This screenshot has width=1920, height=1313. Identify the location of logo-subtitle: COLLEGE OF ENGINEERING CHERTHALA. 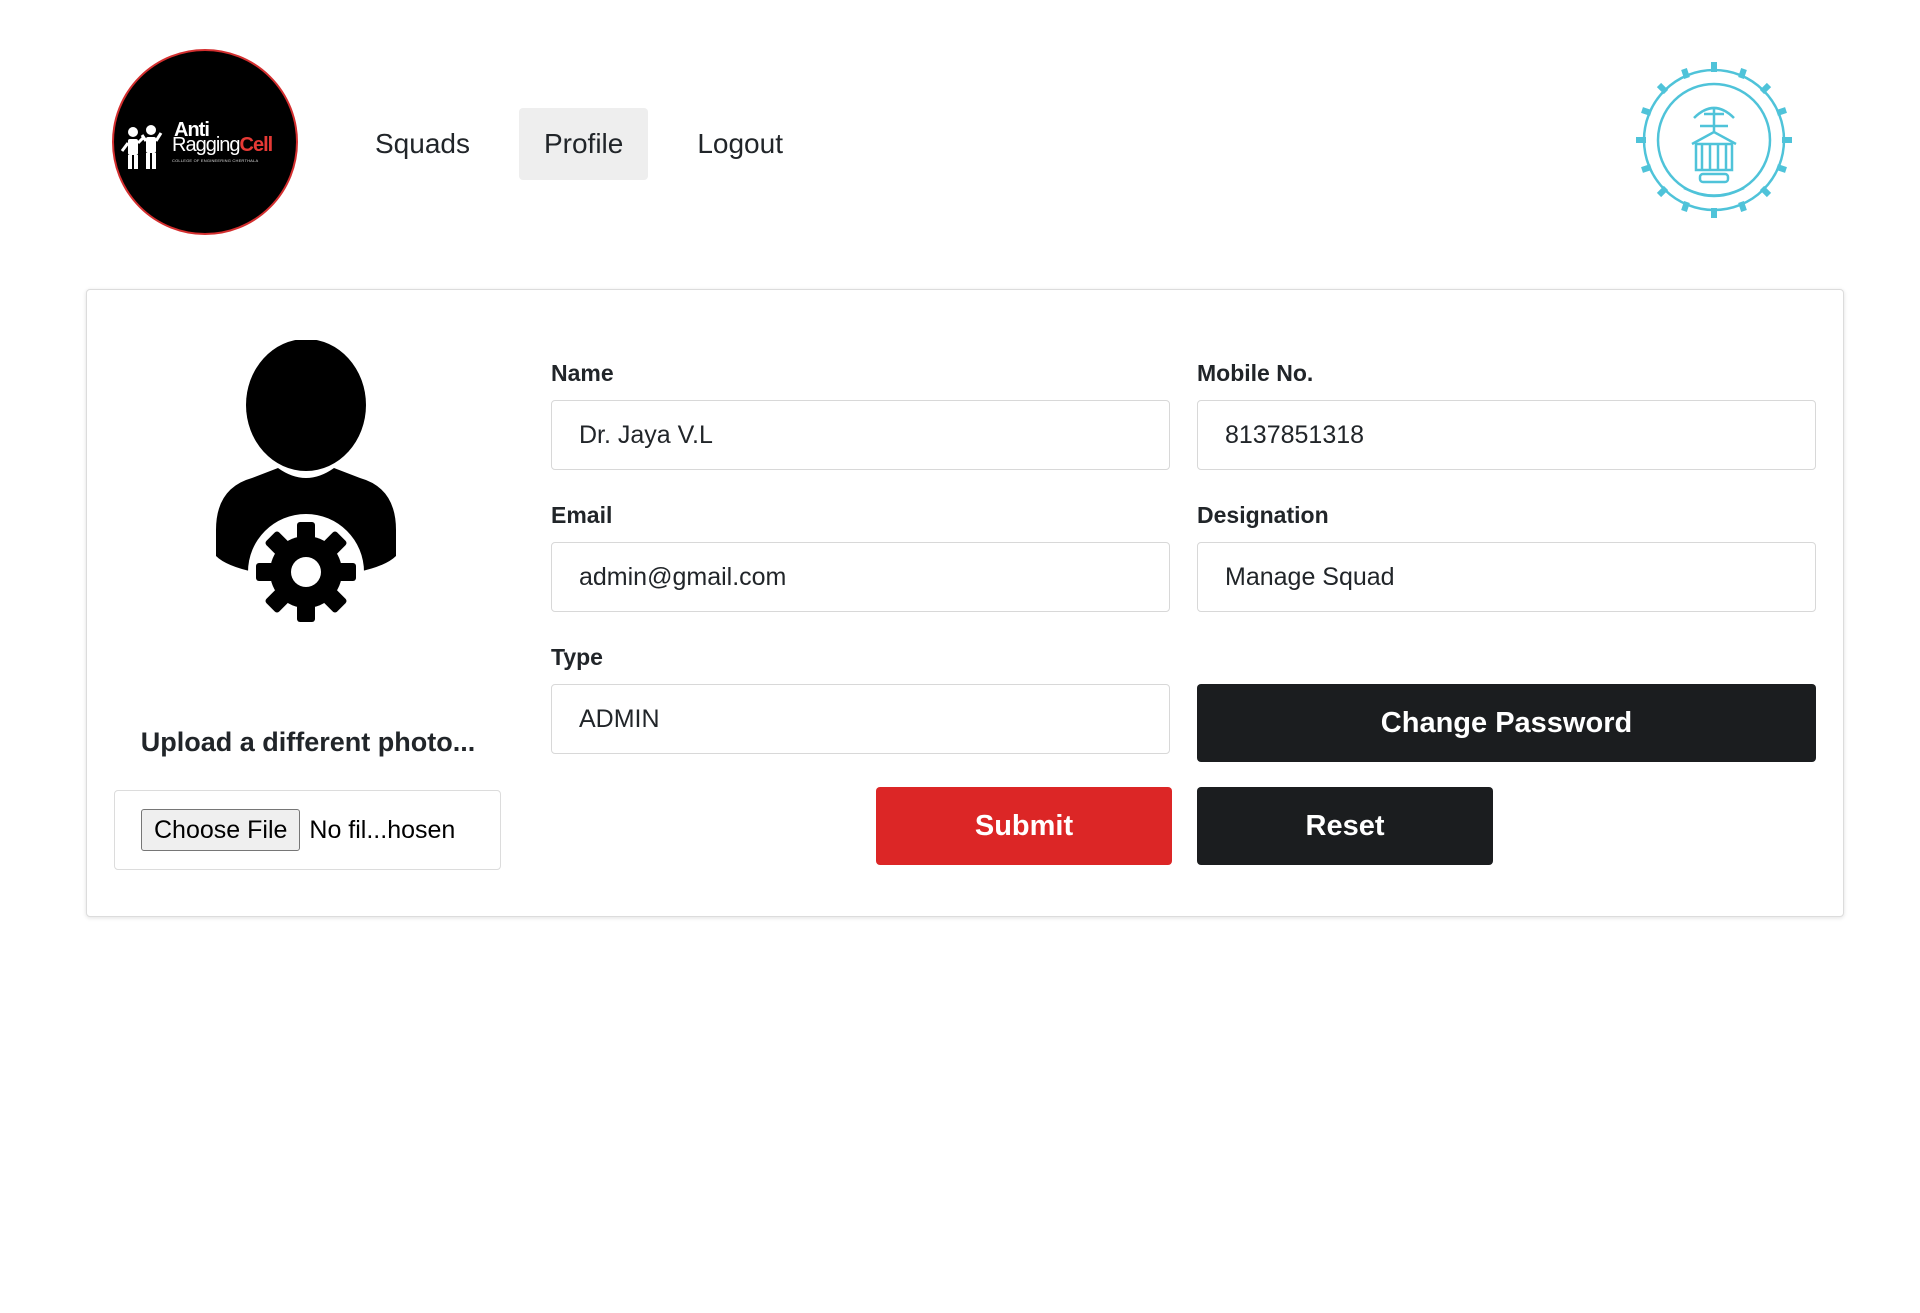
(215, 160).